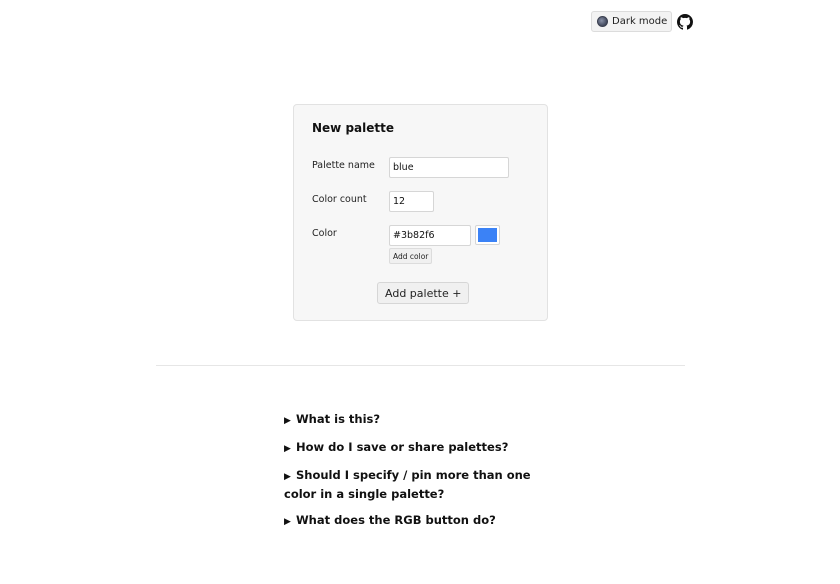  Describe the element at coordinates (339, 199) in the screenshot. I see `color-count-label: Color count` at that location.